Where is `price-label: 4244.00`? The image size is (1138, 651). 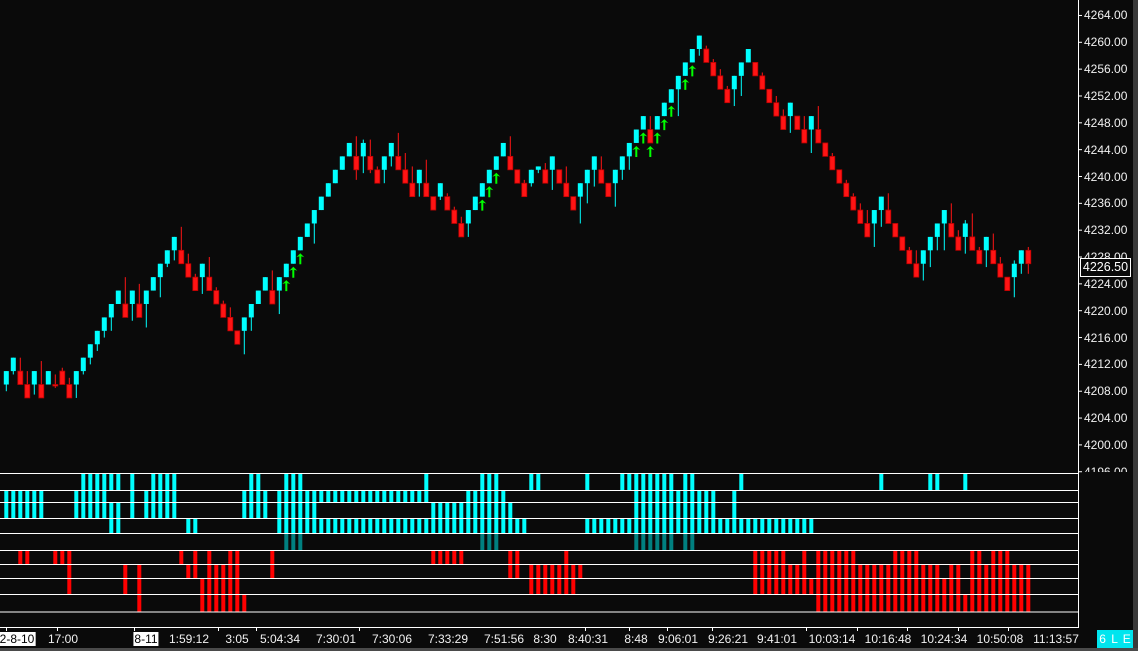
price-label: 4244.00 is located at coordinates (1106, 149).